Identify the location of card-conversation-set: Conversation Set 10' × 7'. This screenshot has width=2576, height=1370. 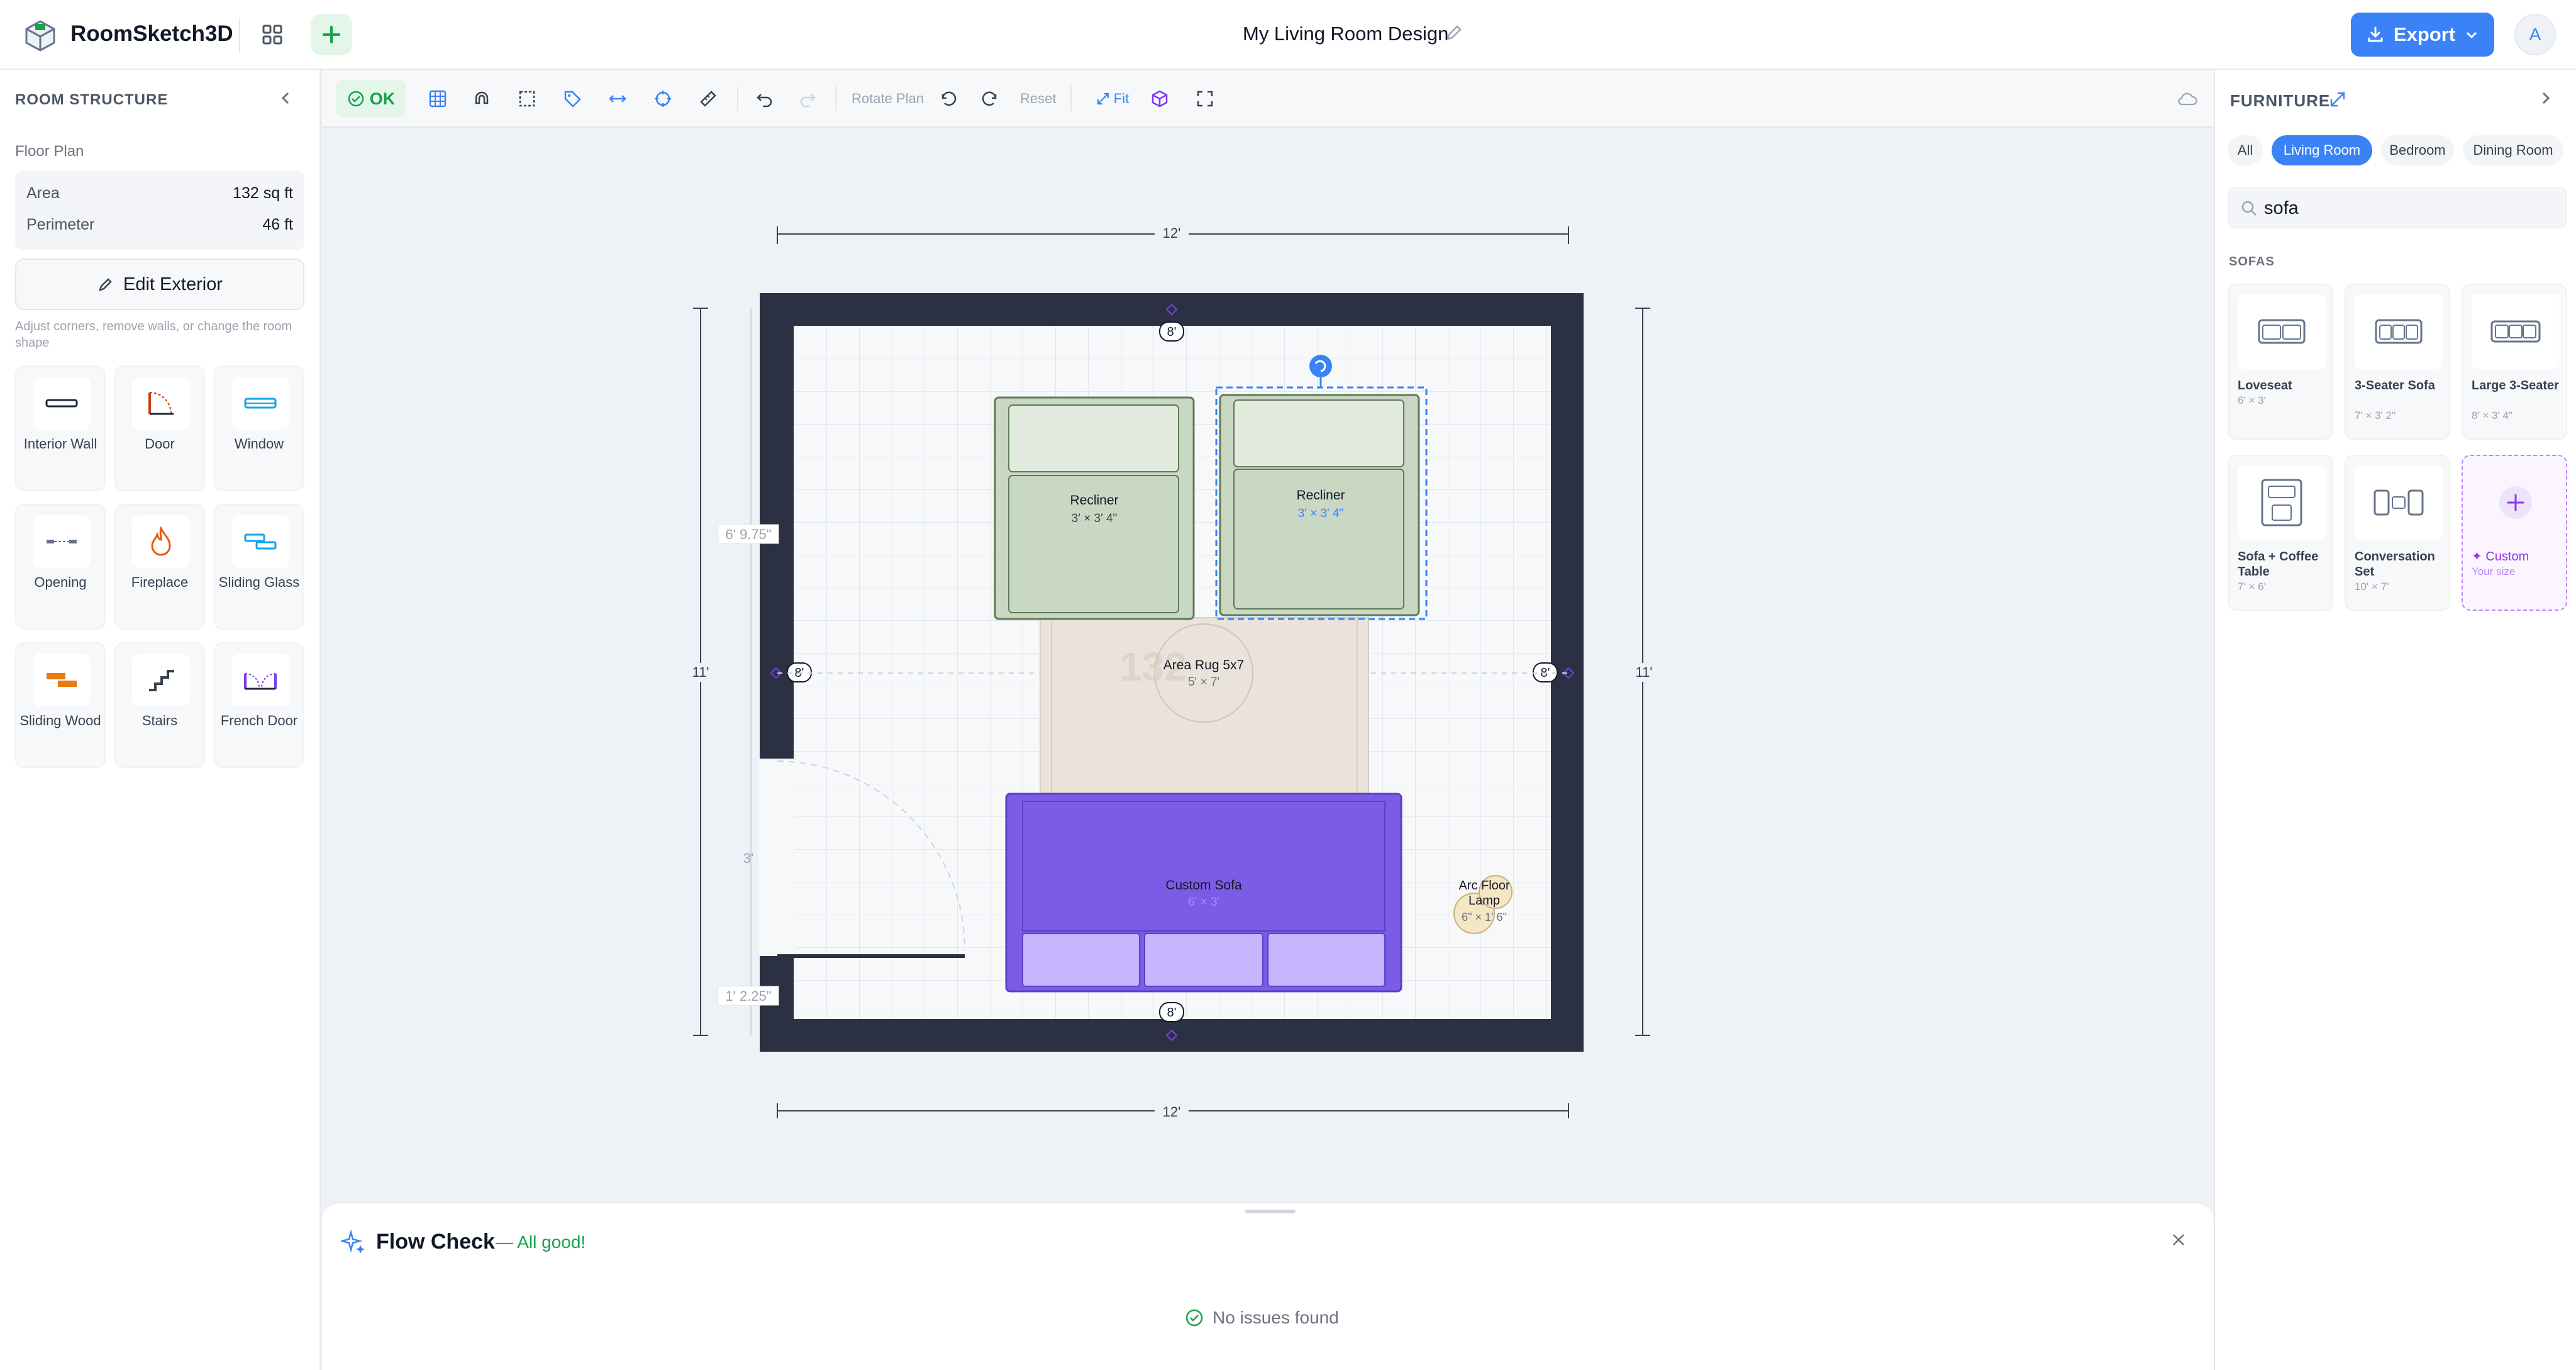
(2397, 533).